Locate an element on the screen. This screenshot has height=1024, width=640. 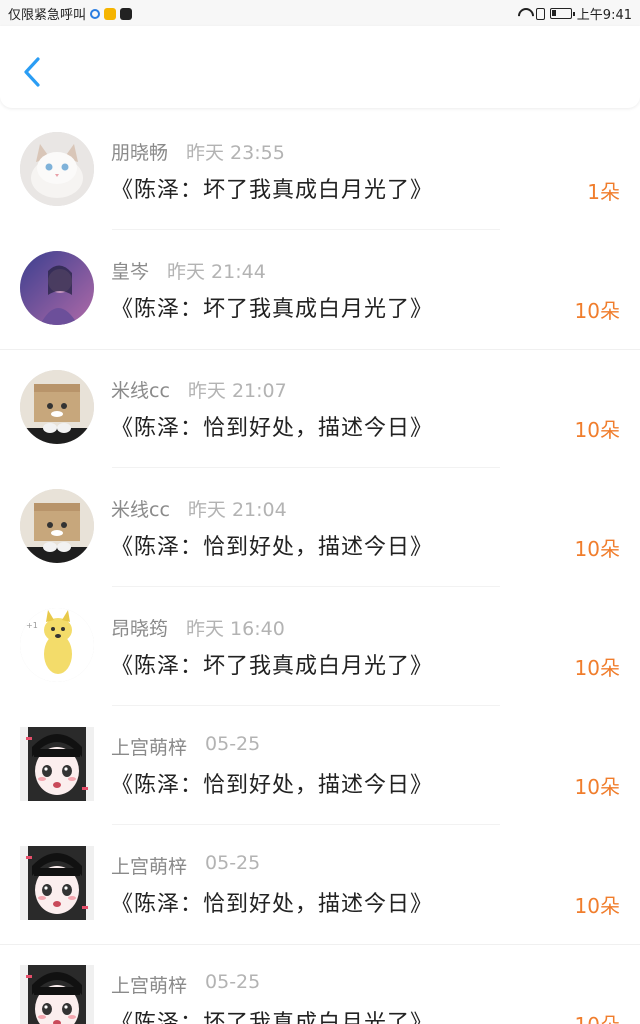
battery-fill is located at coordinates (553, 13).